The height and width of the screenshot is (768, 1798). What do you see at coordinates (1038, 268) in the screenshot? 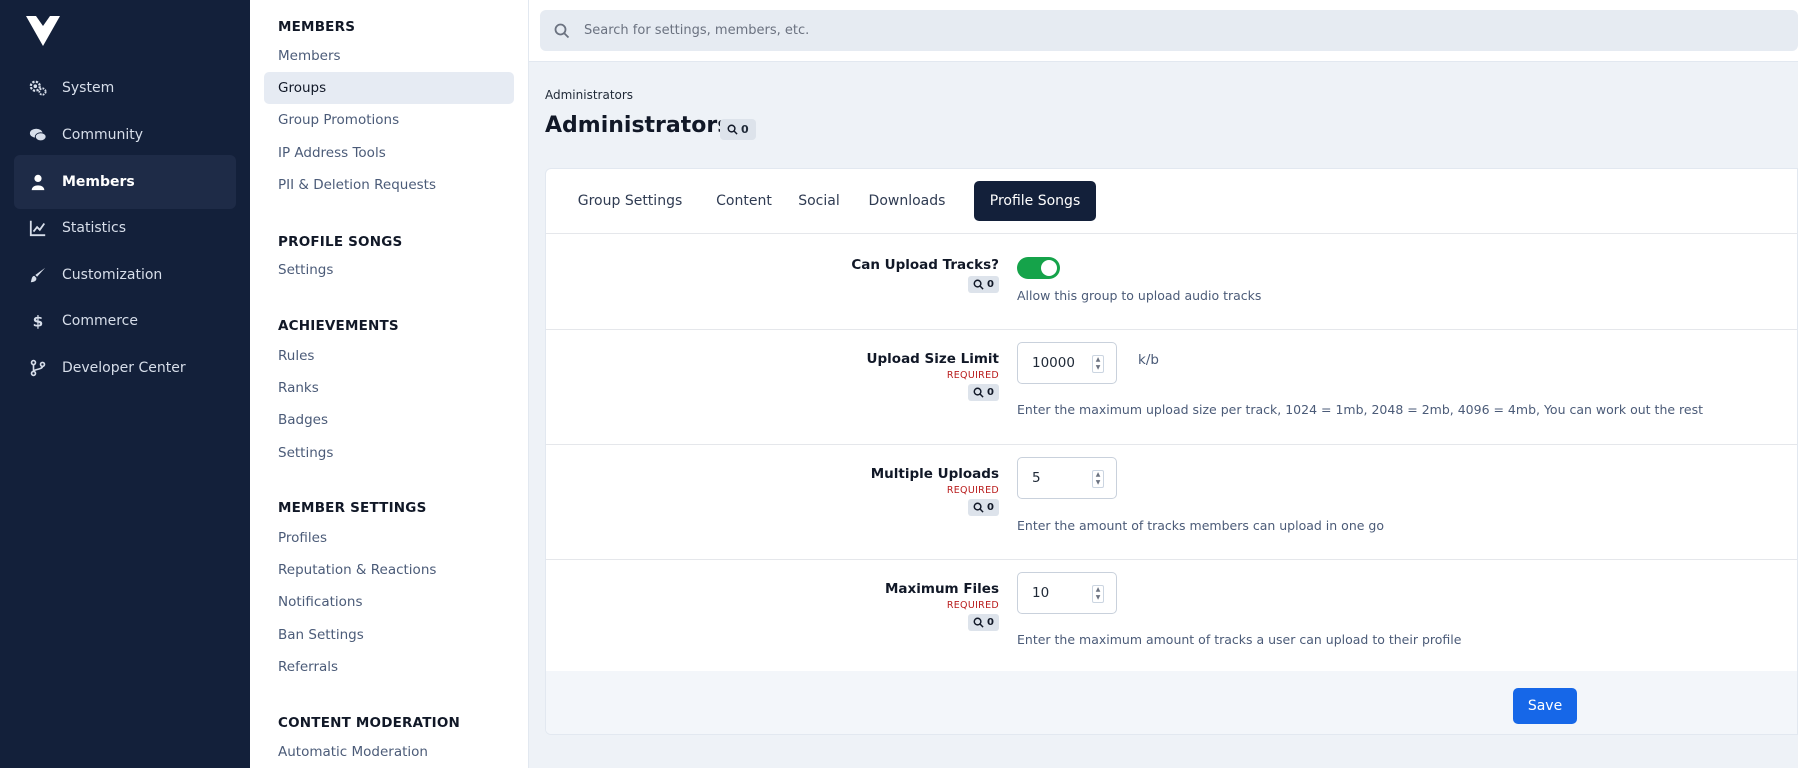
I see `can-upload-tracks-toggle` at bounding box center [1038, 268].